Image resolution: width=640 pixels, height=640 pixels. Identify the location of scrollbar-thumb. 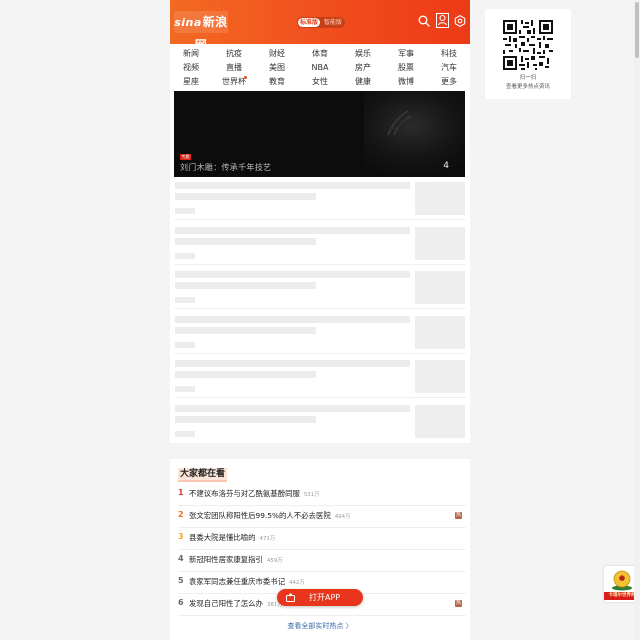
(637, 30).